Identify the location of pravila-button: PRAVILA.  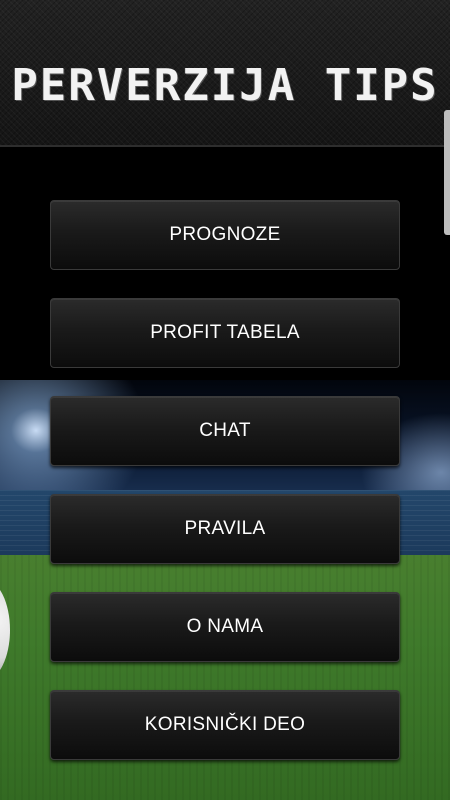
(225, 529).